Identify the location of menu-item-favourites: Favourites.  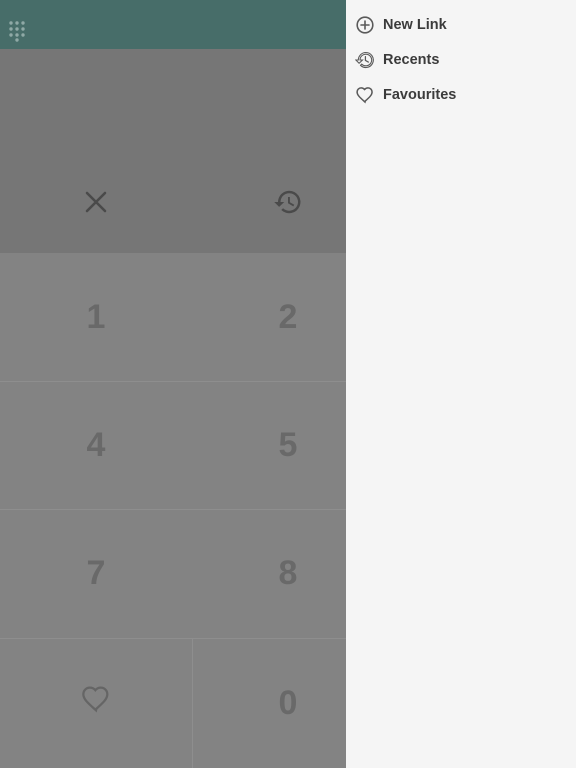
(461, 95).